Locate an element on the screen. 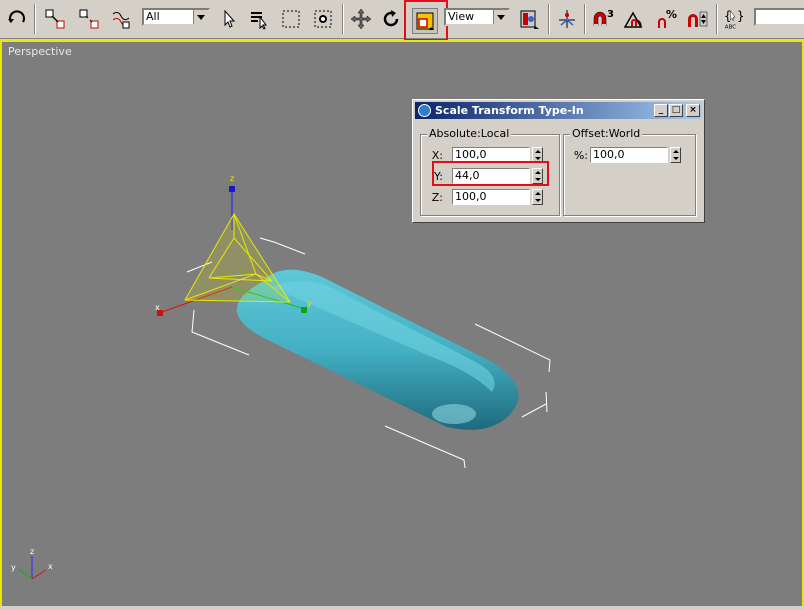  gizmo-x-label: x is located at coordinates (157, 307).